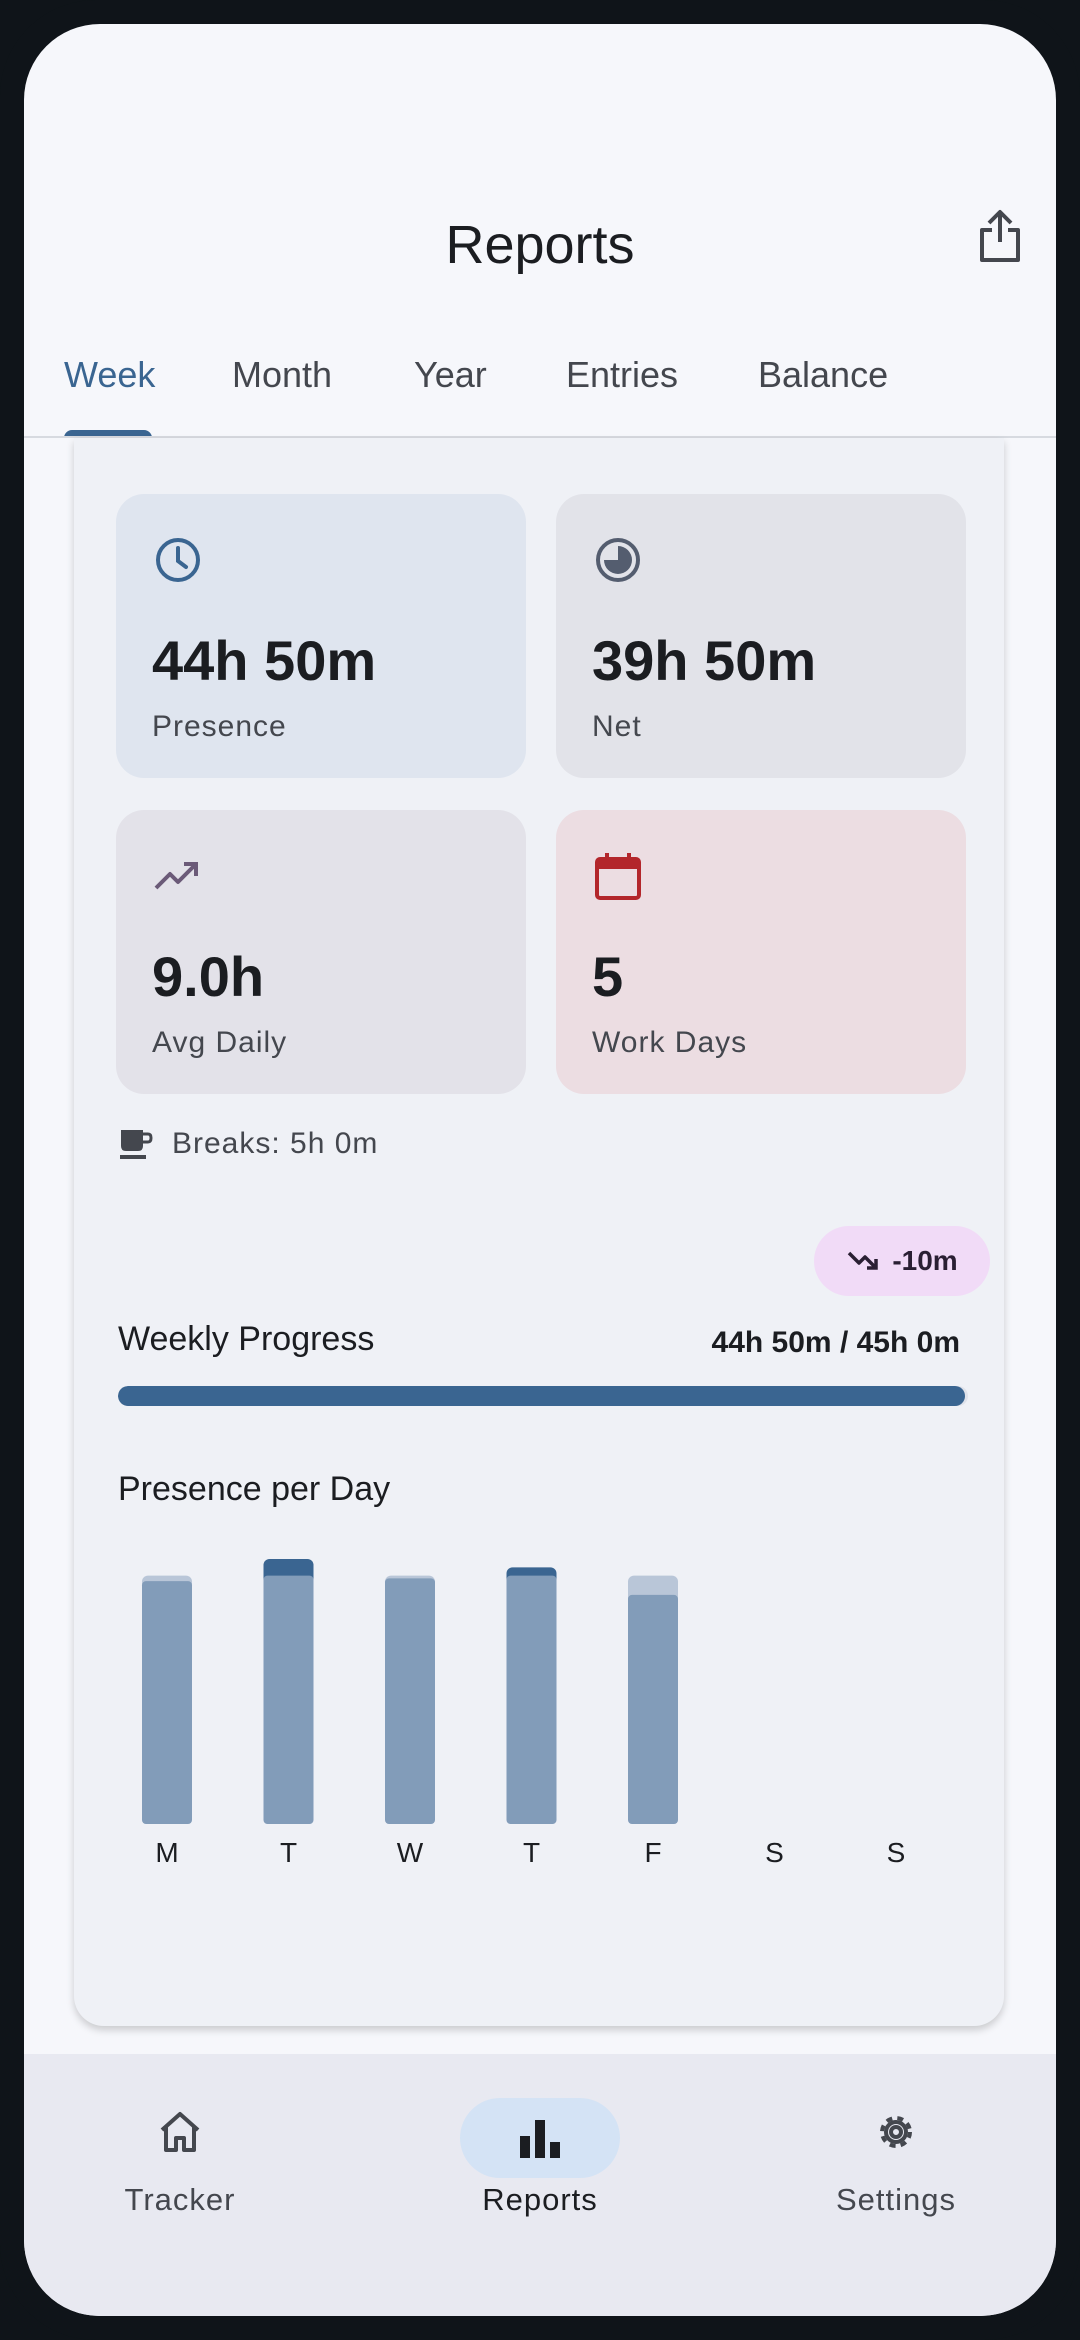  Describe the element at coordinates (652, 1852) in the screenshot. I see `x-tick-label: F` at that location.